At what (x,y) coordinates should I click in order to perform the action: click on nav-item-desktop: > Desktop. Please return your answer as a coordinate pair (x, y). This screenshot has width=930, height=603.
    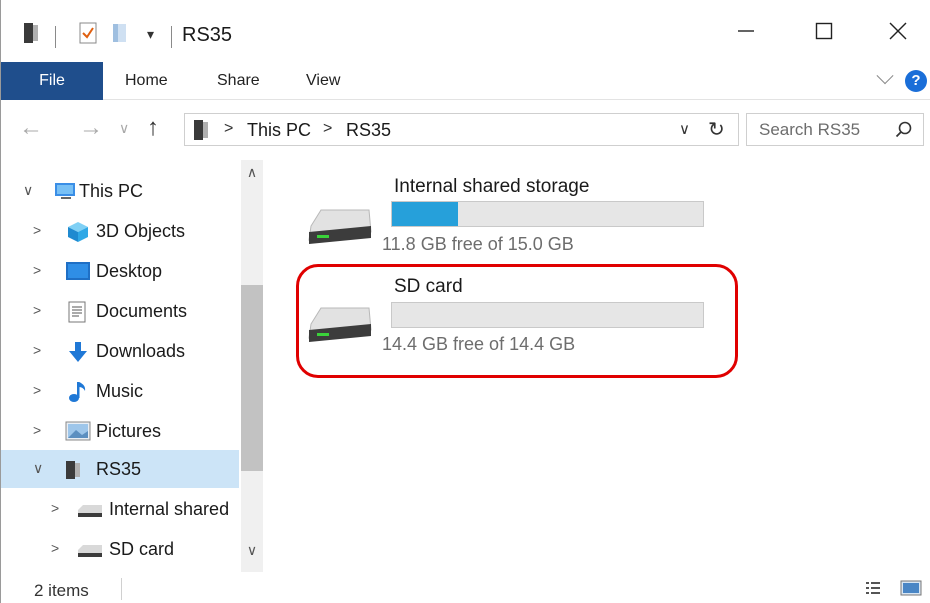
    Looking at the image, I should click on (120, 271).